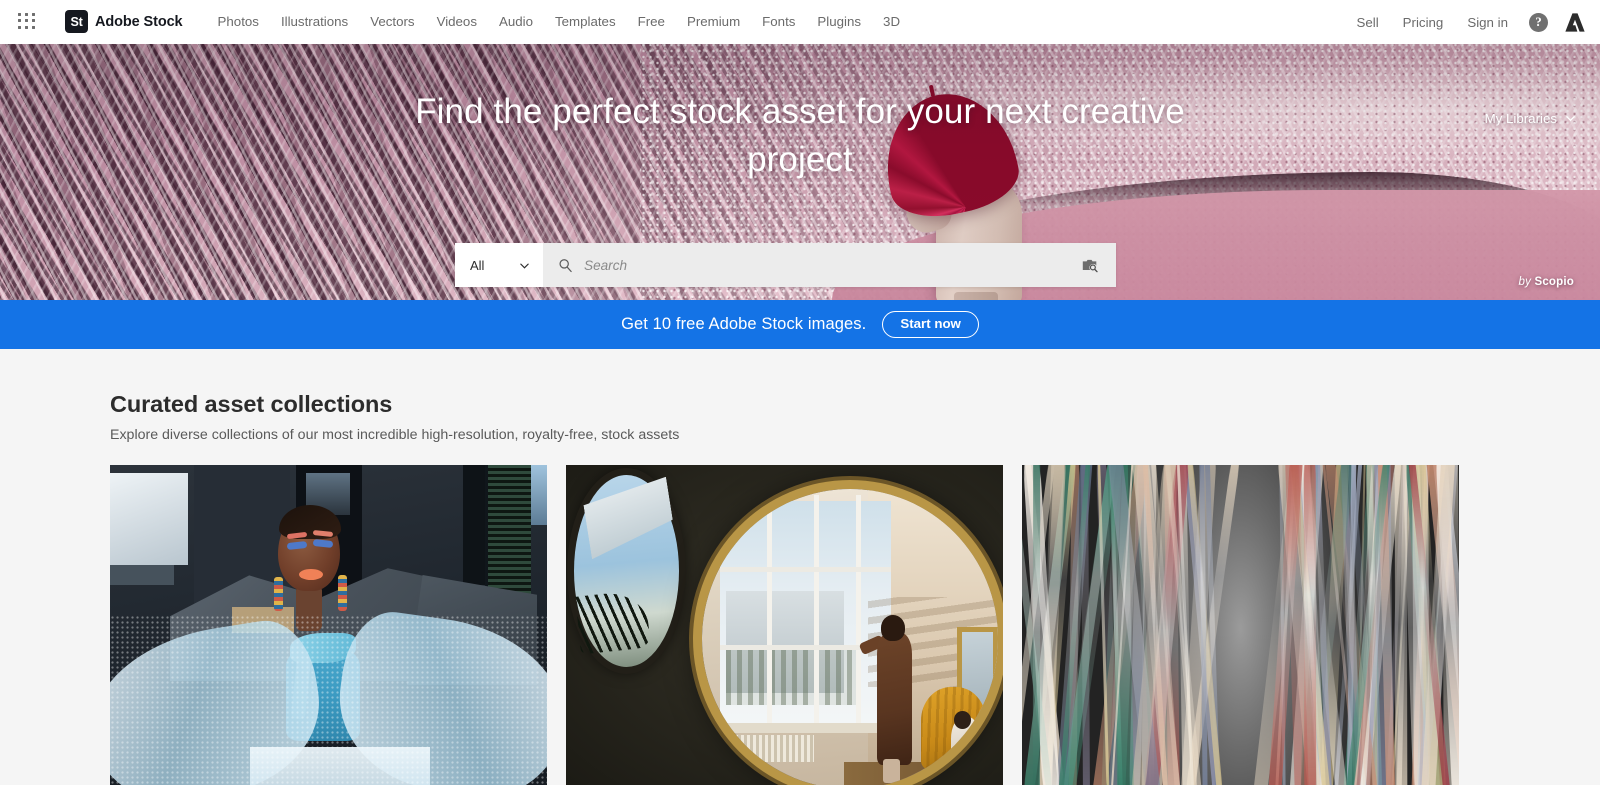 This screenshot has height=785, width=1600. What do you see at coordinates (457, 21) in the screenshot?
I see `nav-item-videos: Videos` at bounding box center [457, 21].